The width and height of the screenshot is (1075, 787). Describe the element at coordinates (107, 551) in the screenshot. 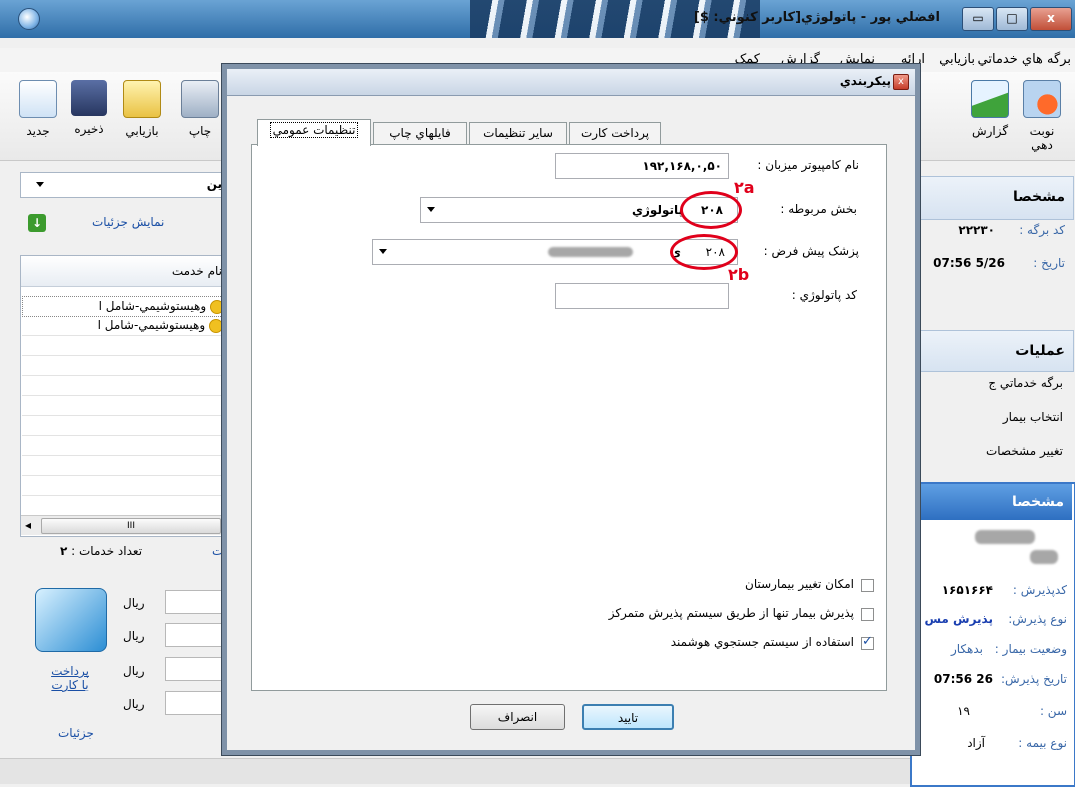

I see `service-count-label: تعداد خدمات :` at that location.